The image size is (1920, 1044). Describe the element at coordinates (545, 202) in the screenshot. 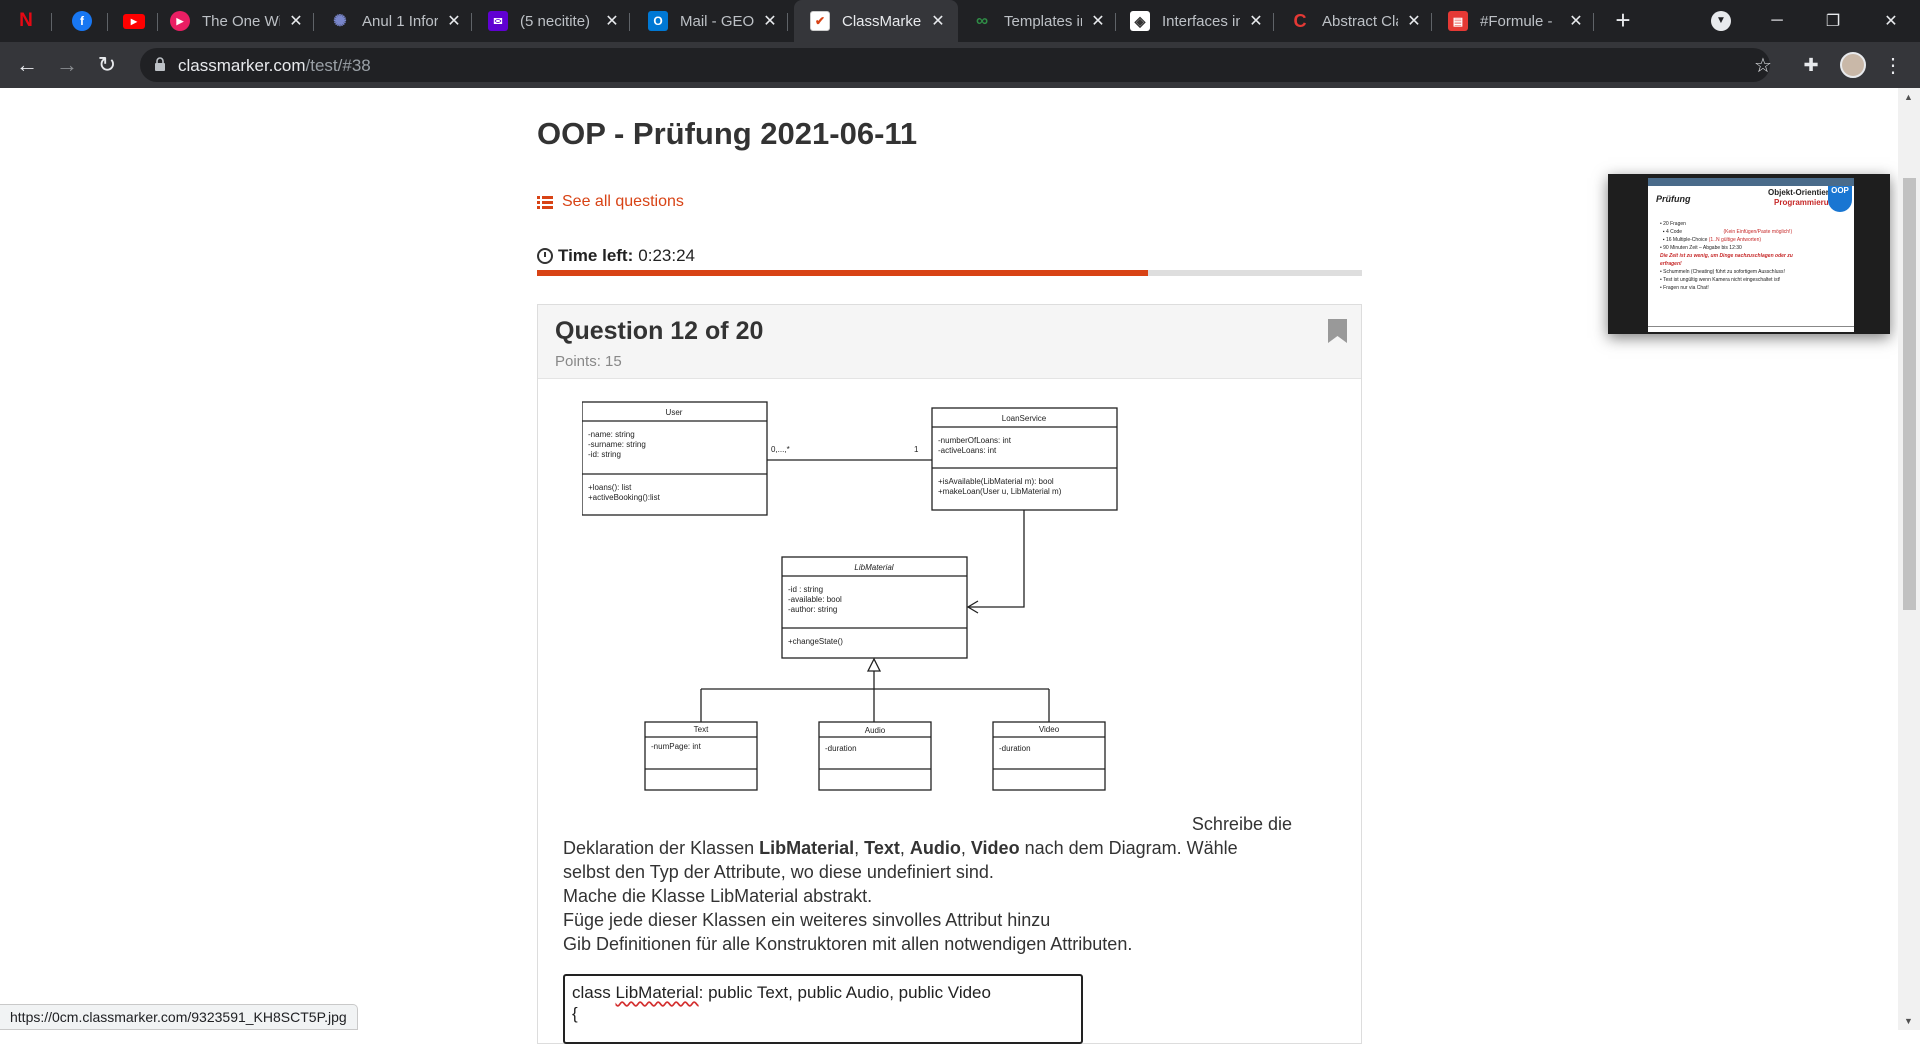

I see `list-icon` at that location.